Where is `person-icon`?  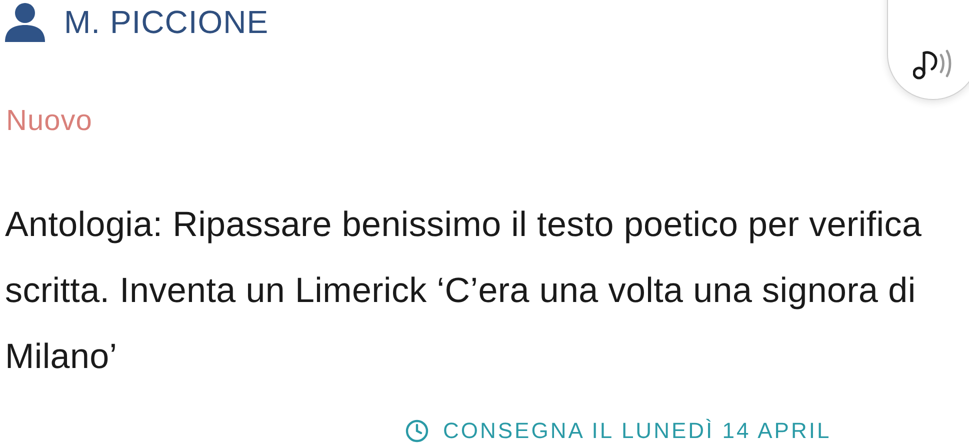
person-icon is located at coordinates (25, 22).